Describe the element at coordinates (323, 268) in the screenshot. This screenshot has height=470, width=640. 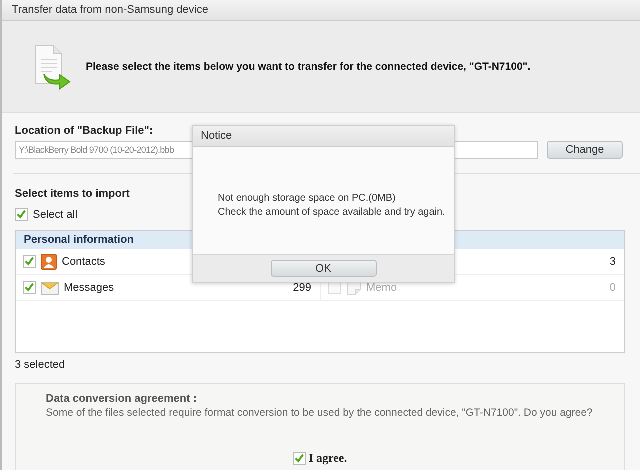
I see `ok-button: OK` at that location.